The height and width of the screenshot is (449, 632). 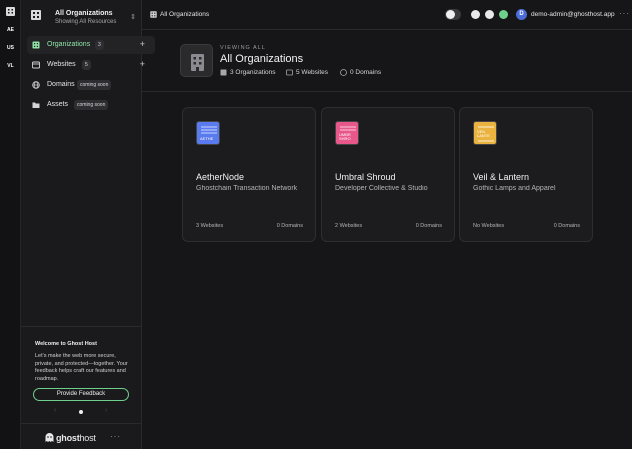 What do you see at coordinates (347, 133) in the screenshot?
I see `organization-thumbnail: UMBR SHRO` at bounding box center [347, 133].